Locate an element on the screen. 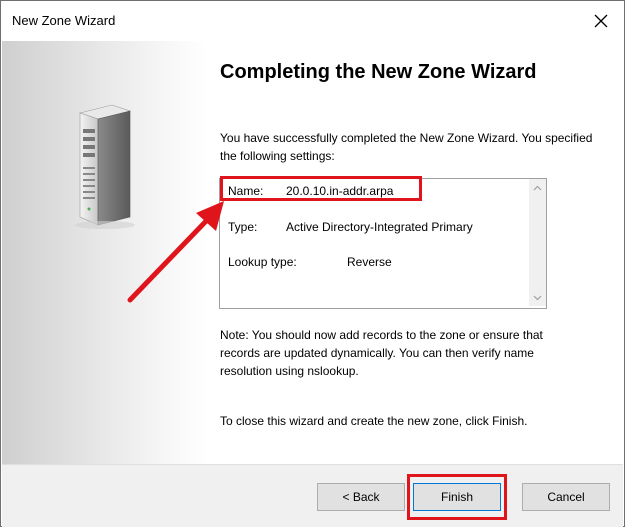 The width and height of the screenshot is (625, 527). back-button: < Back is located at coordinates (361, 497).